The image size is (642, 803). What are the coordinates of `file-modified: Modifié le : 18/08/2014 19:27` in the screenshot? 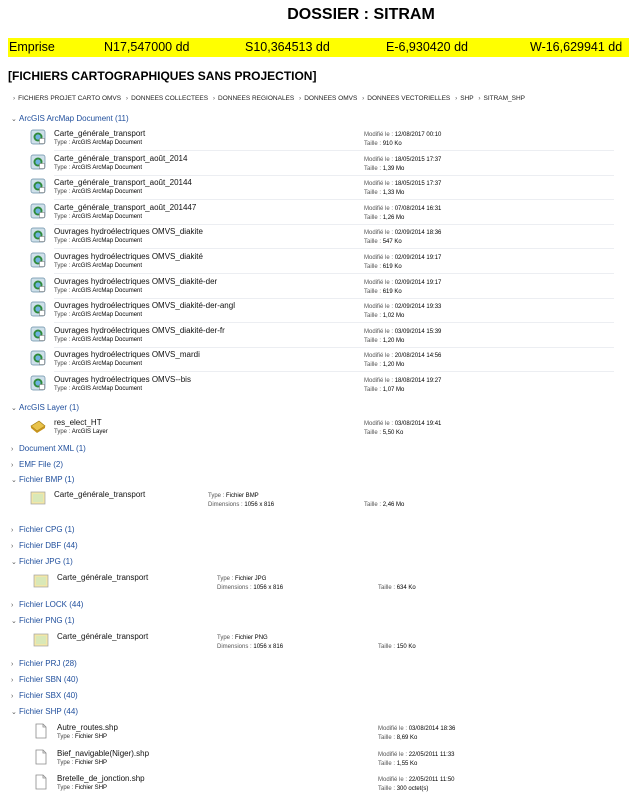 It's located at (403, 381).